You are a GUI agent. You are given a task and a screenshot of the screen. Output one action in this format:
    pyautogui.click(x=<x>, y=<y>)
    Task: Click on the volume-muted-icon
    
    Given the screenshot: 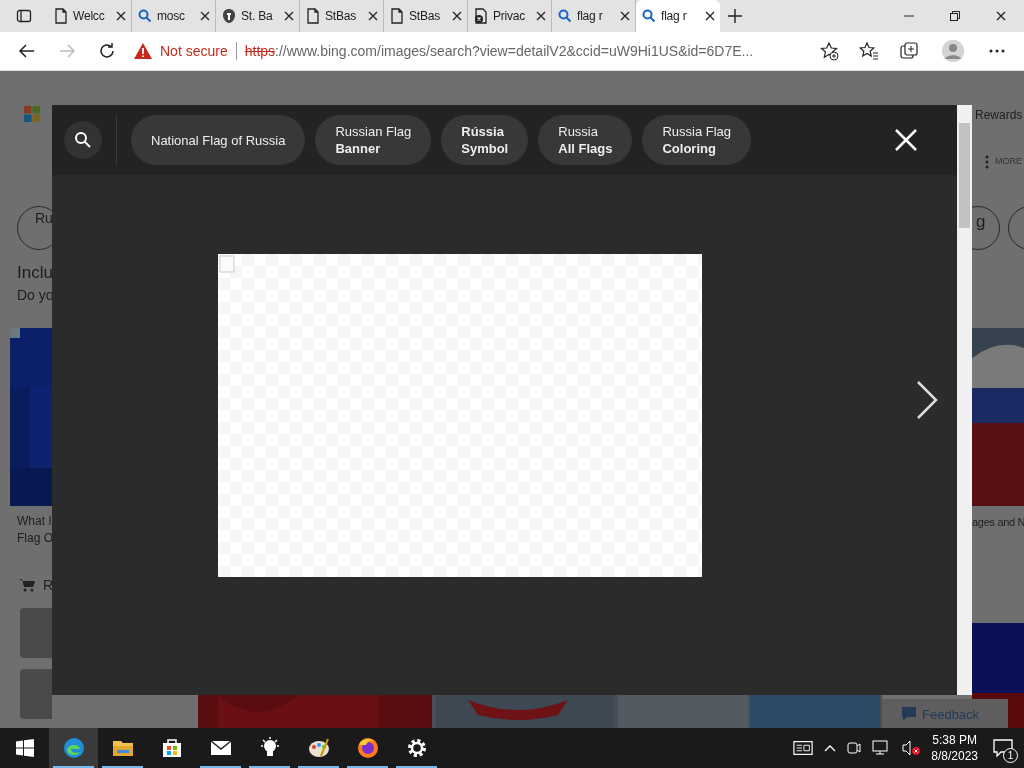 What is the action you would take?
    pyautogui.click(x=911, y=748)
    